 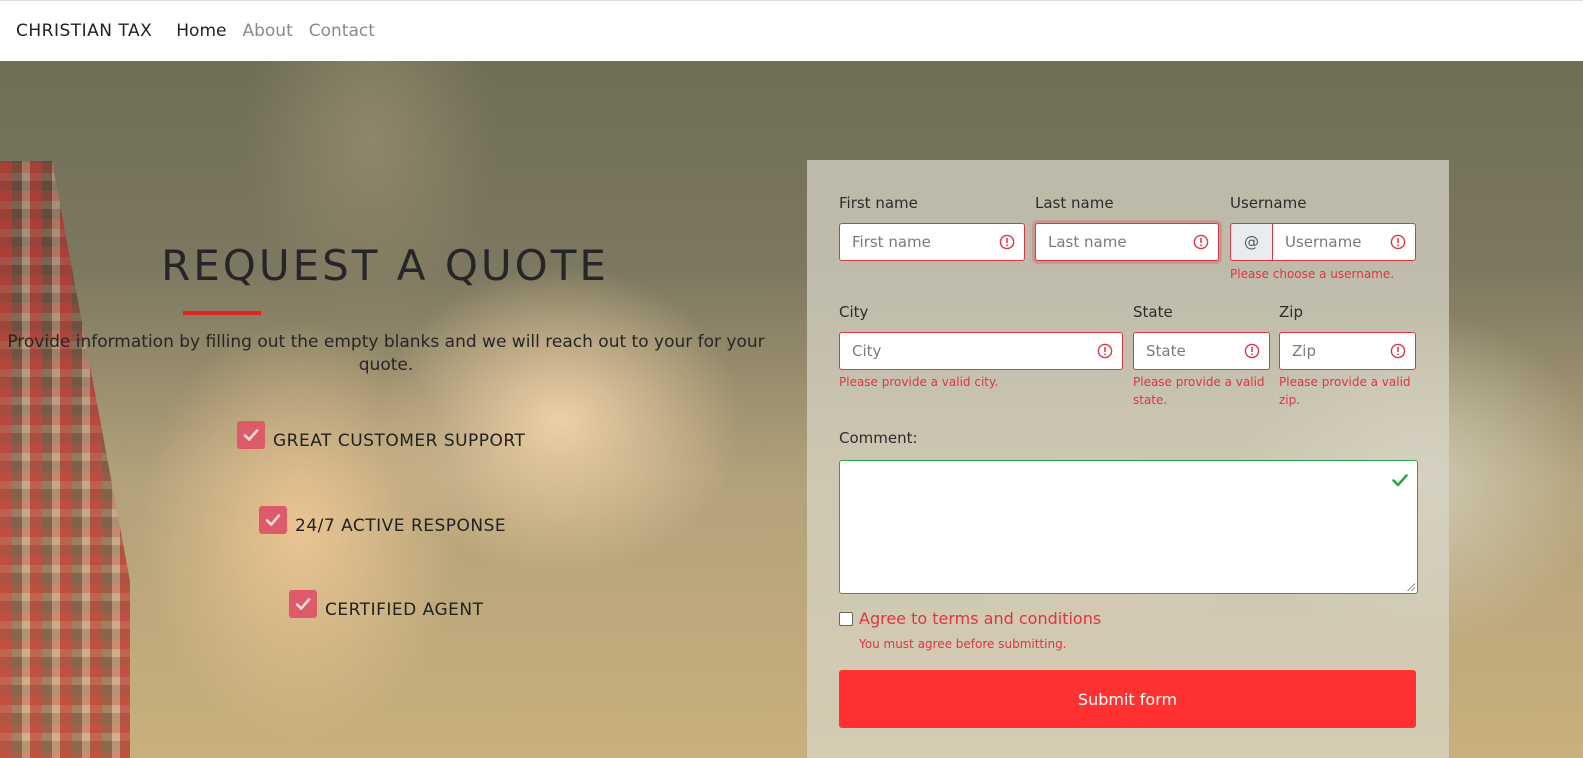 I want to click on username-label: Username, so click(x=1268, y=203).